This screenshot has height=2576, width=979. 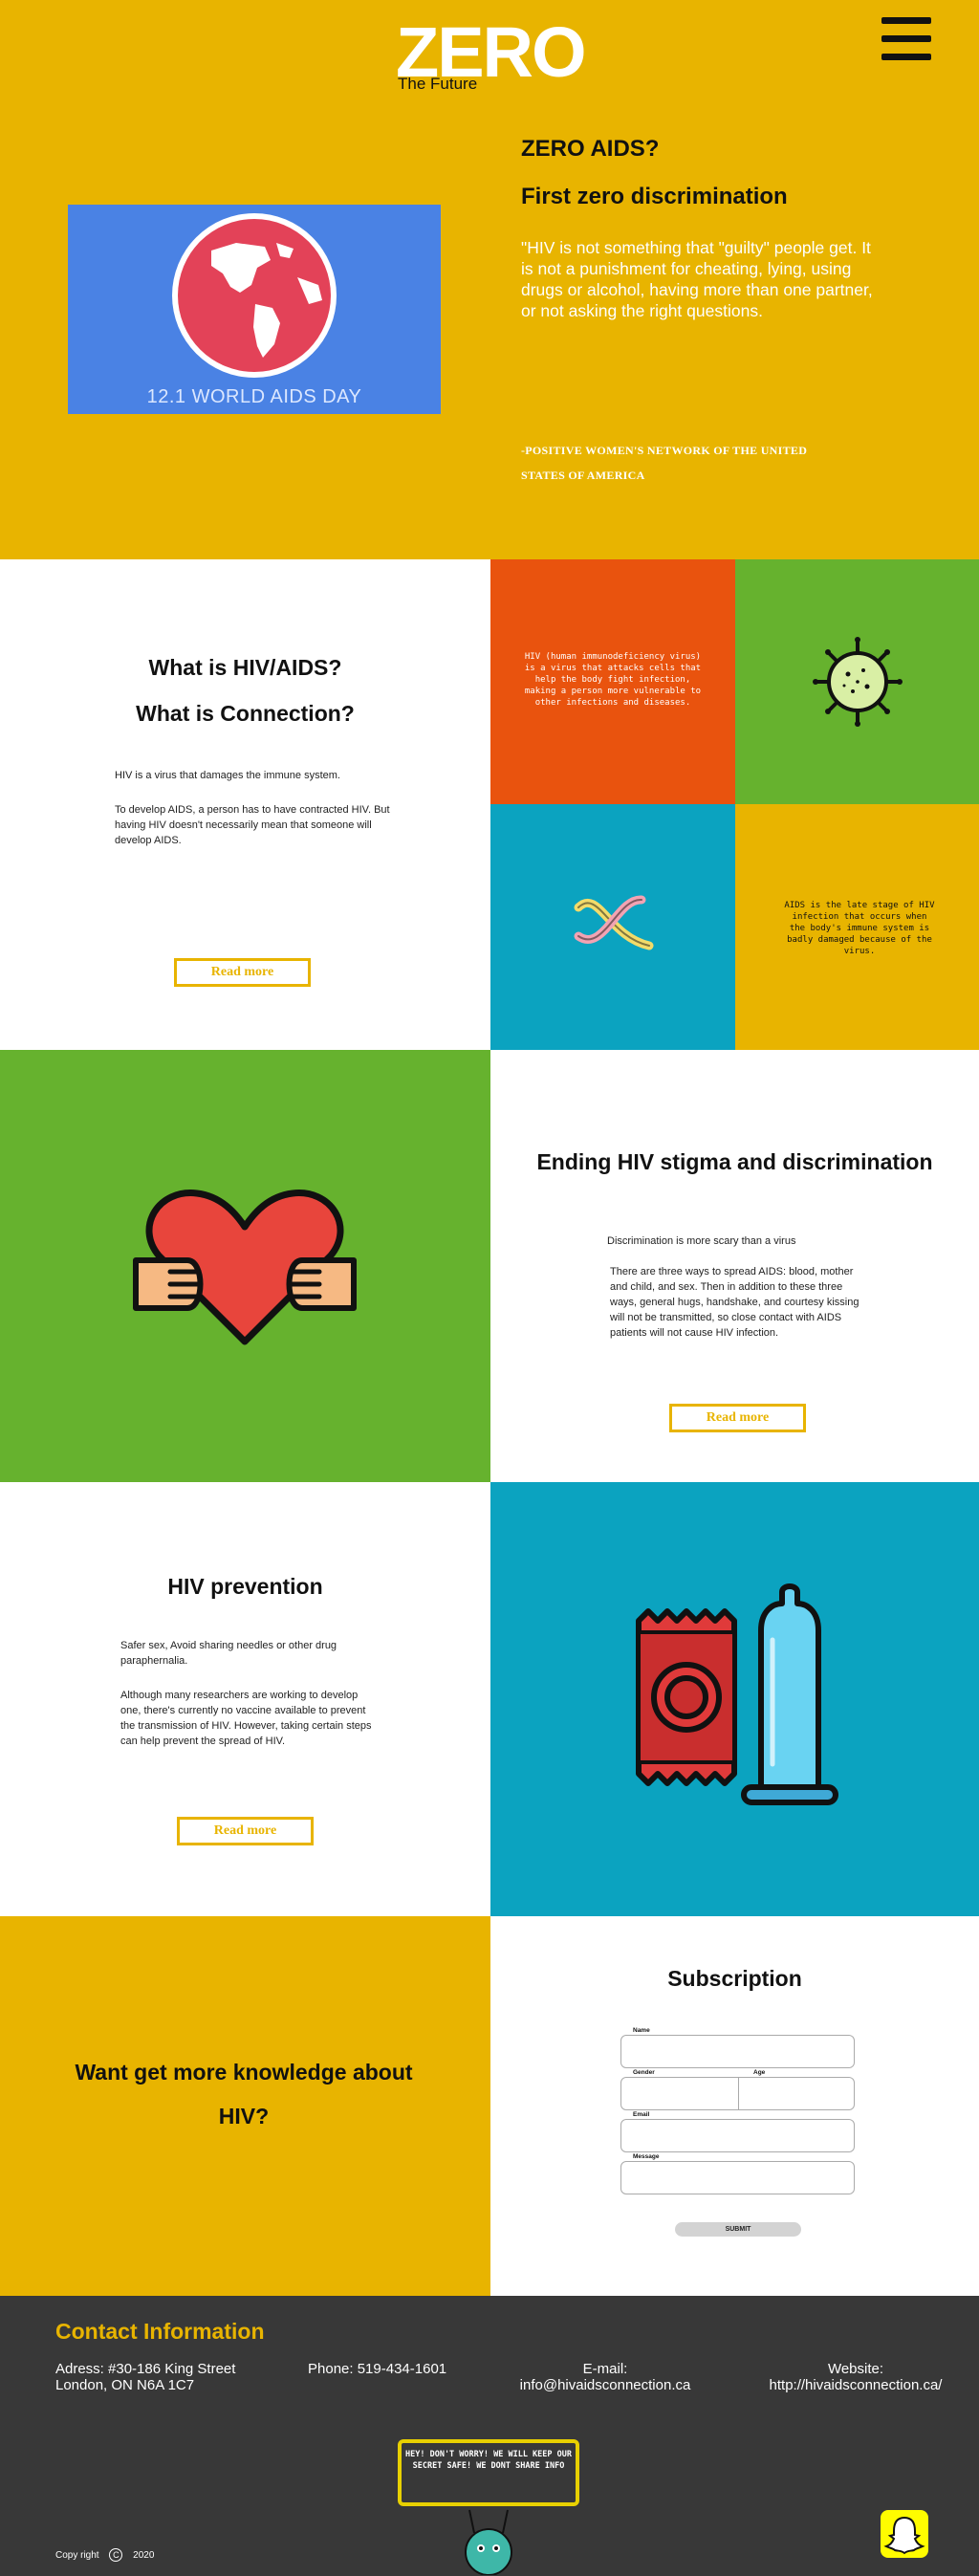 What do you see at coordinates (160, 2331) in the screenshot?
I see `contact-title: Contact Information` at bounding box center [160, 2331].